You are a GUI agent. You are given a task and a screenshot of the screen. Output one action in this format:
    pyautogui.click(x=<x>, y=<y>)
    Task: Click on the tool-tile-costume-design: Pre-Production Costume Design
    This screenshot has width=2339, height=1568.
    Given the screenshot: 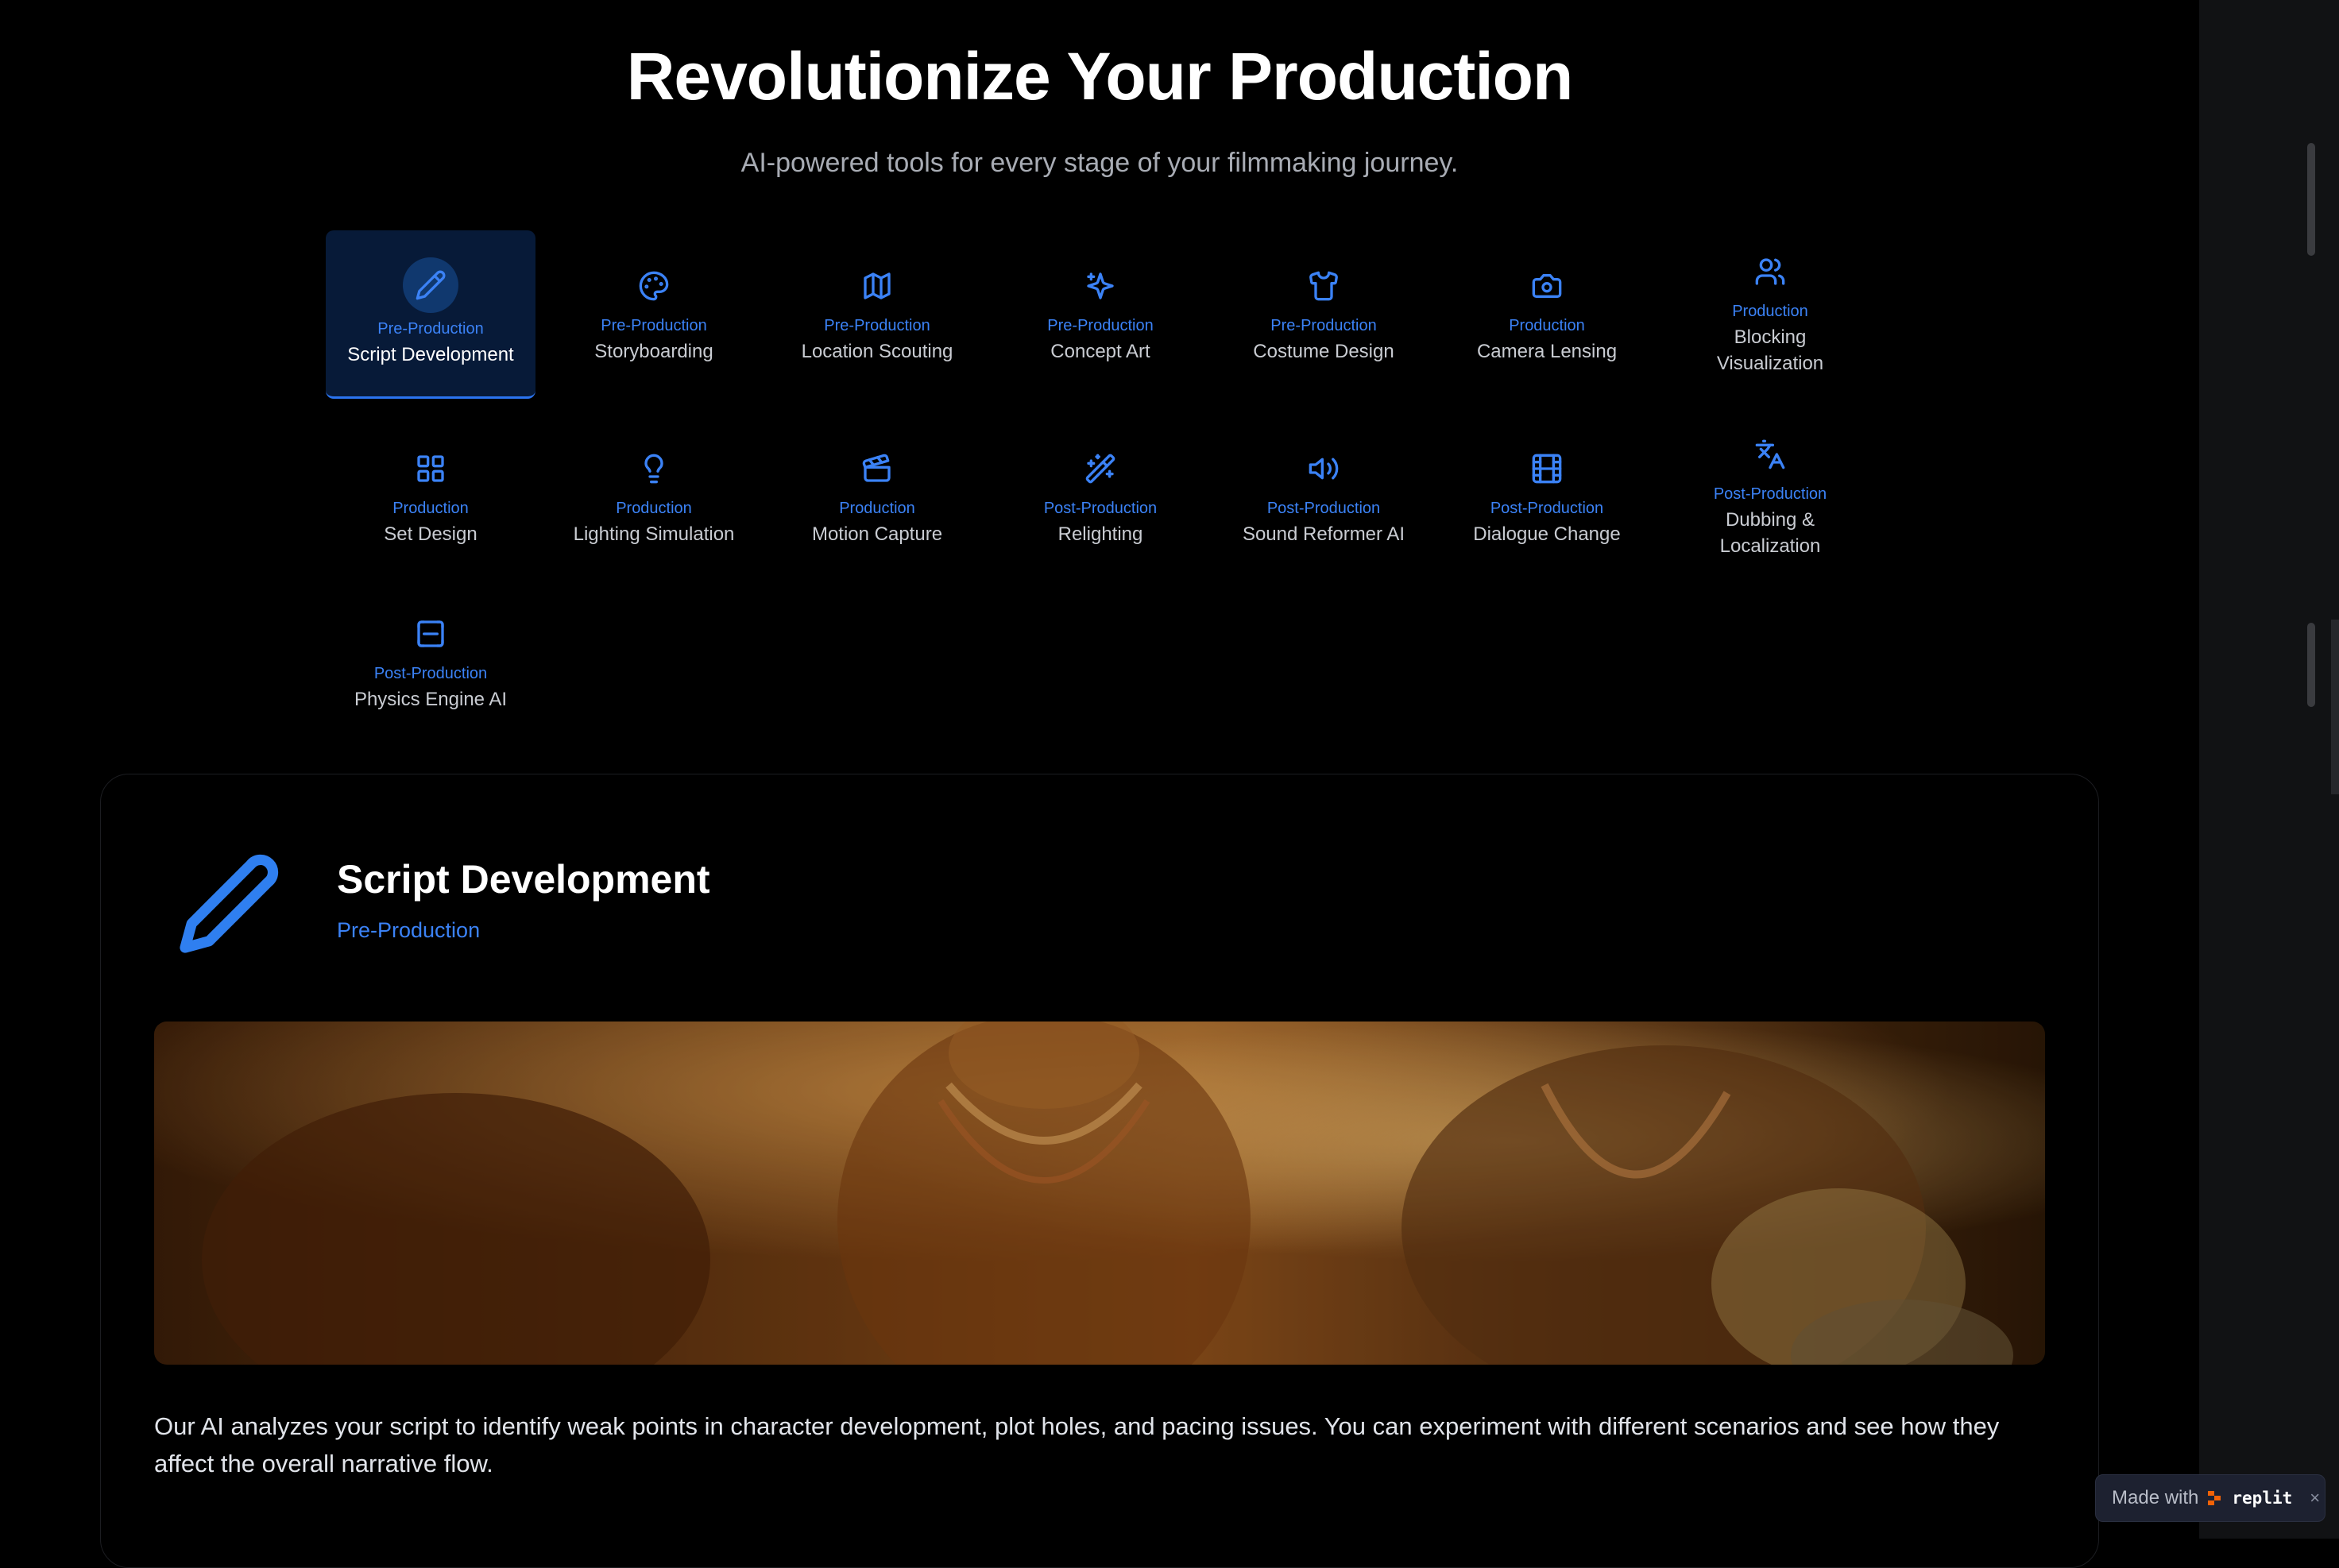 What is the action you would take?
    pyautogui.click(x=1324, y=316)
    